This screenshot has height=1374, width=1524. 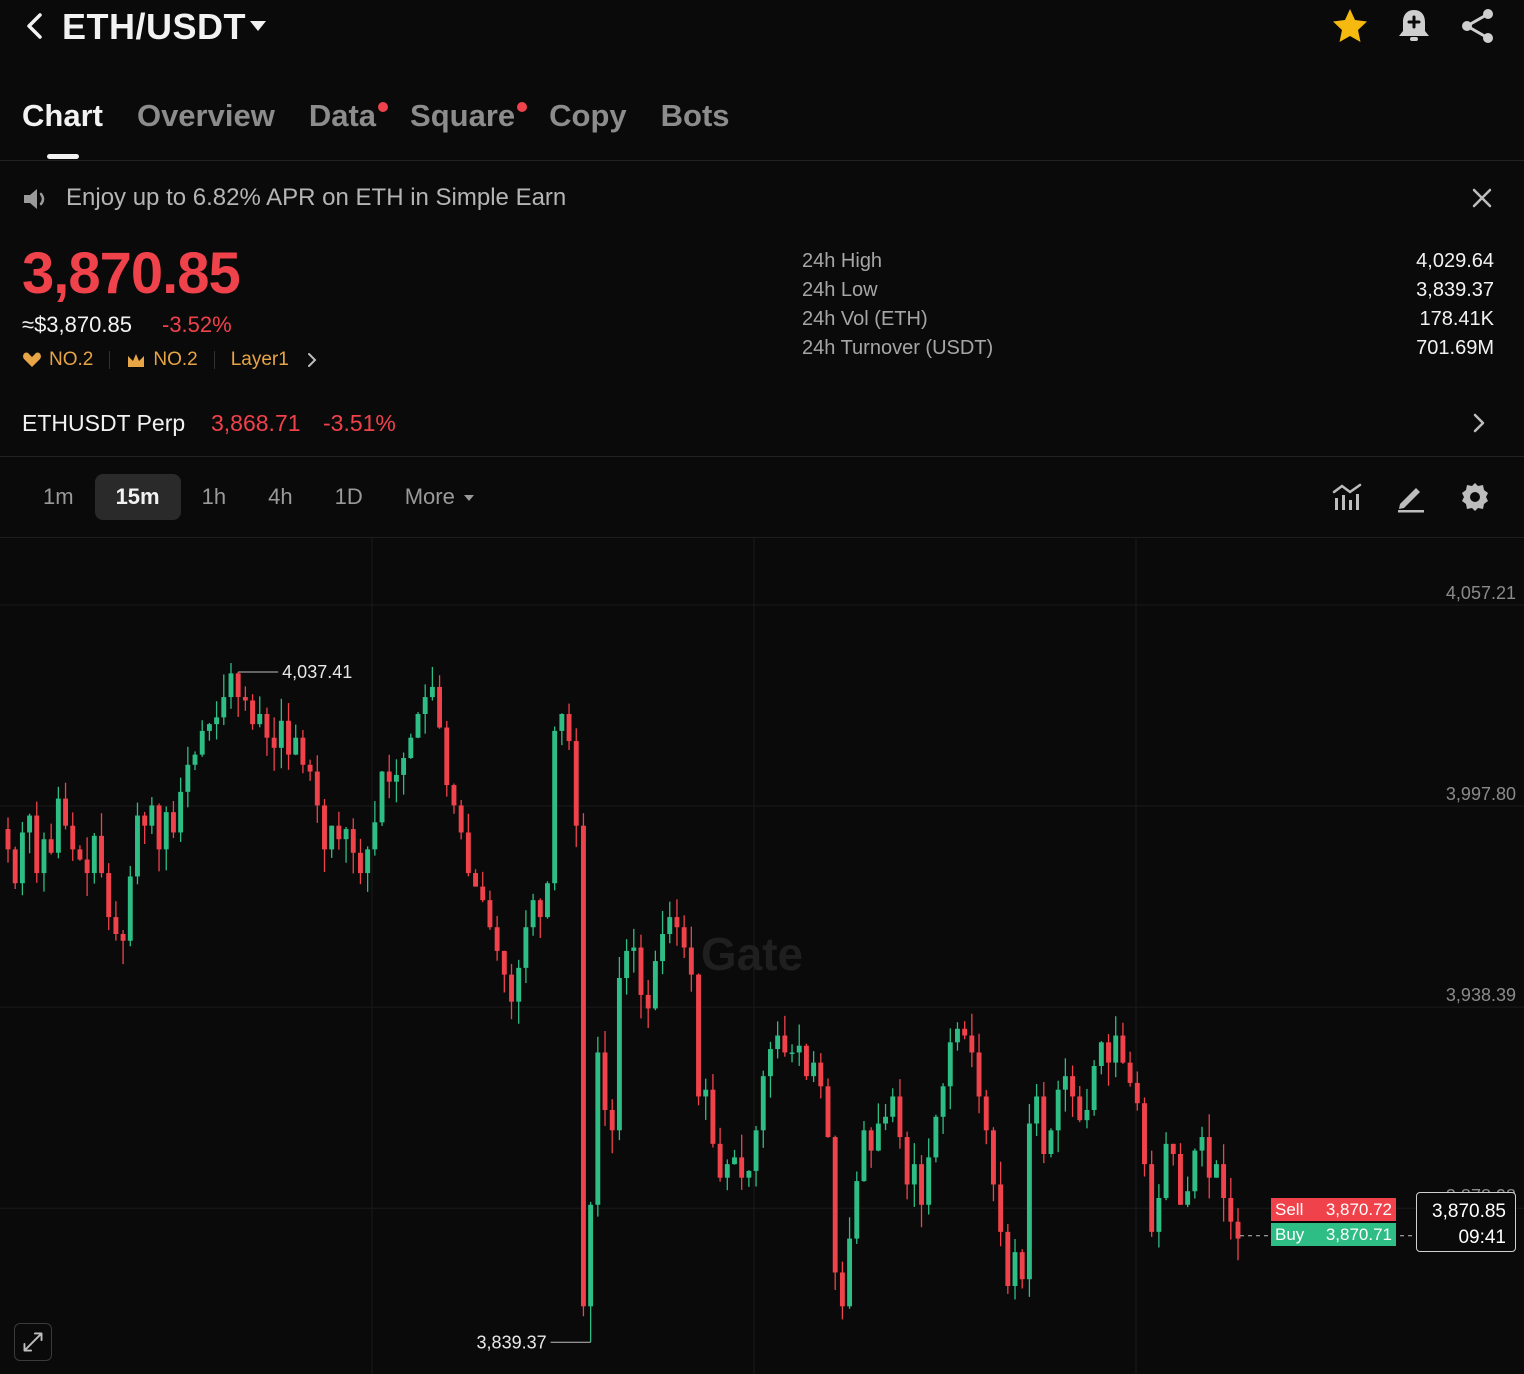 What do you see at coordinates (36, 26) in the screenshot?
I see `back-arrow-icon` at bounding box center [36, 26].